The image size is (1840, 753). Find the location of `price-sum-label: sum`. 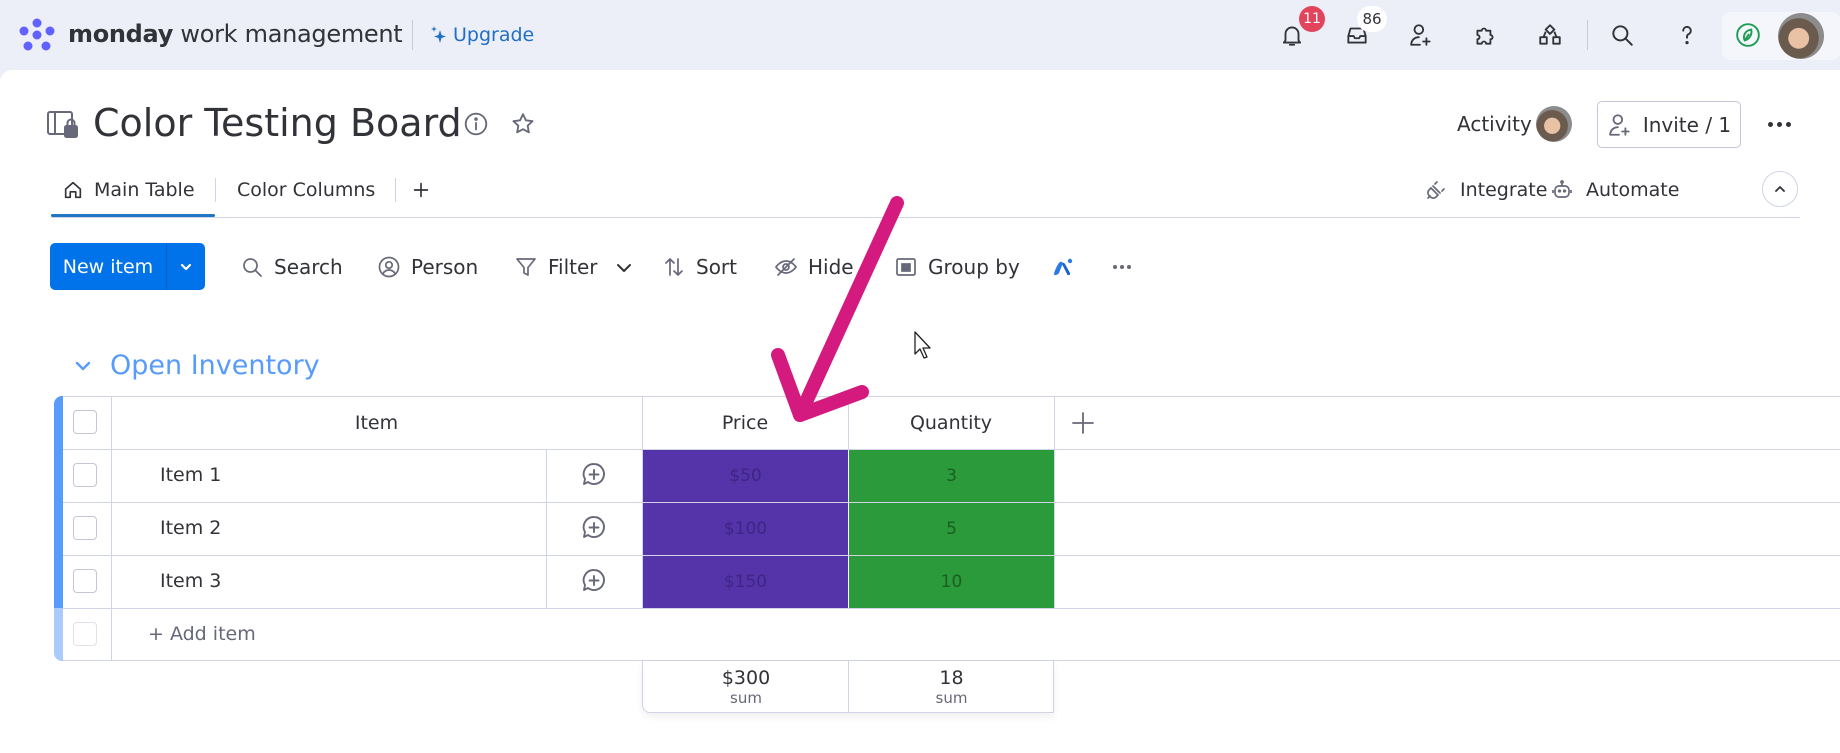

price-sum-label: sum is located at coordinates (746, 698).